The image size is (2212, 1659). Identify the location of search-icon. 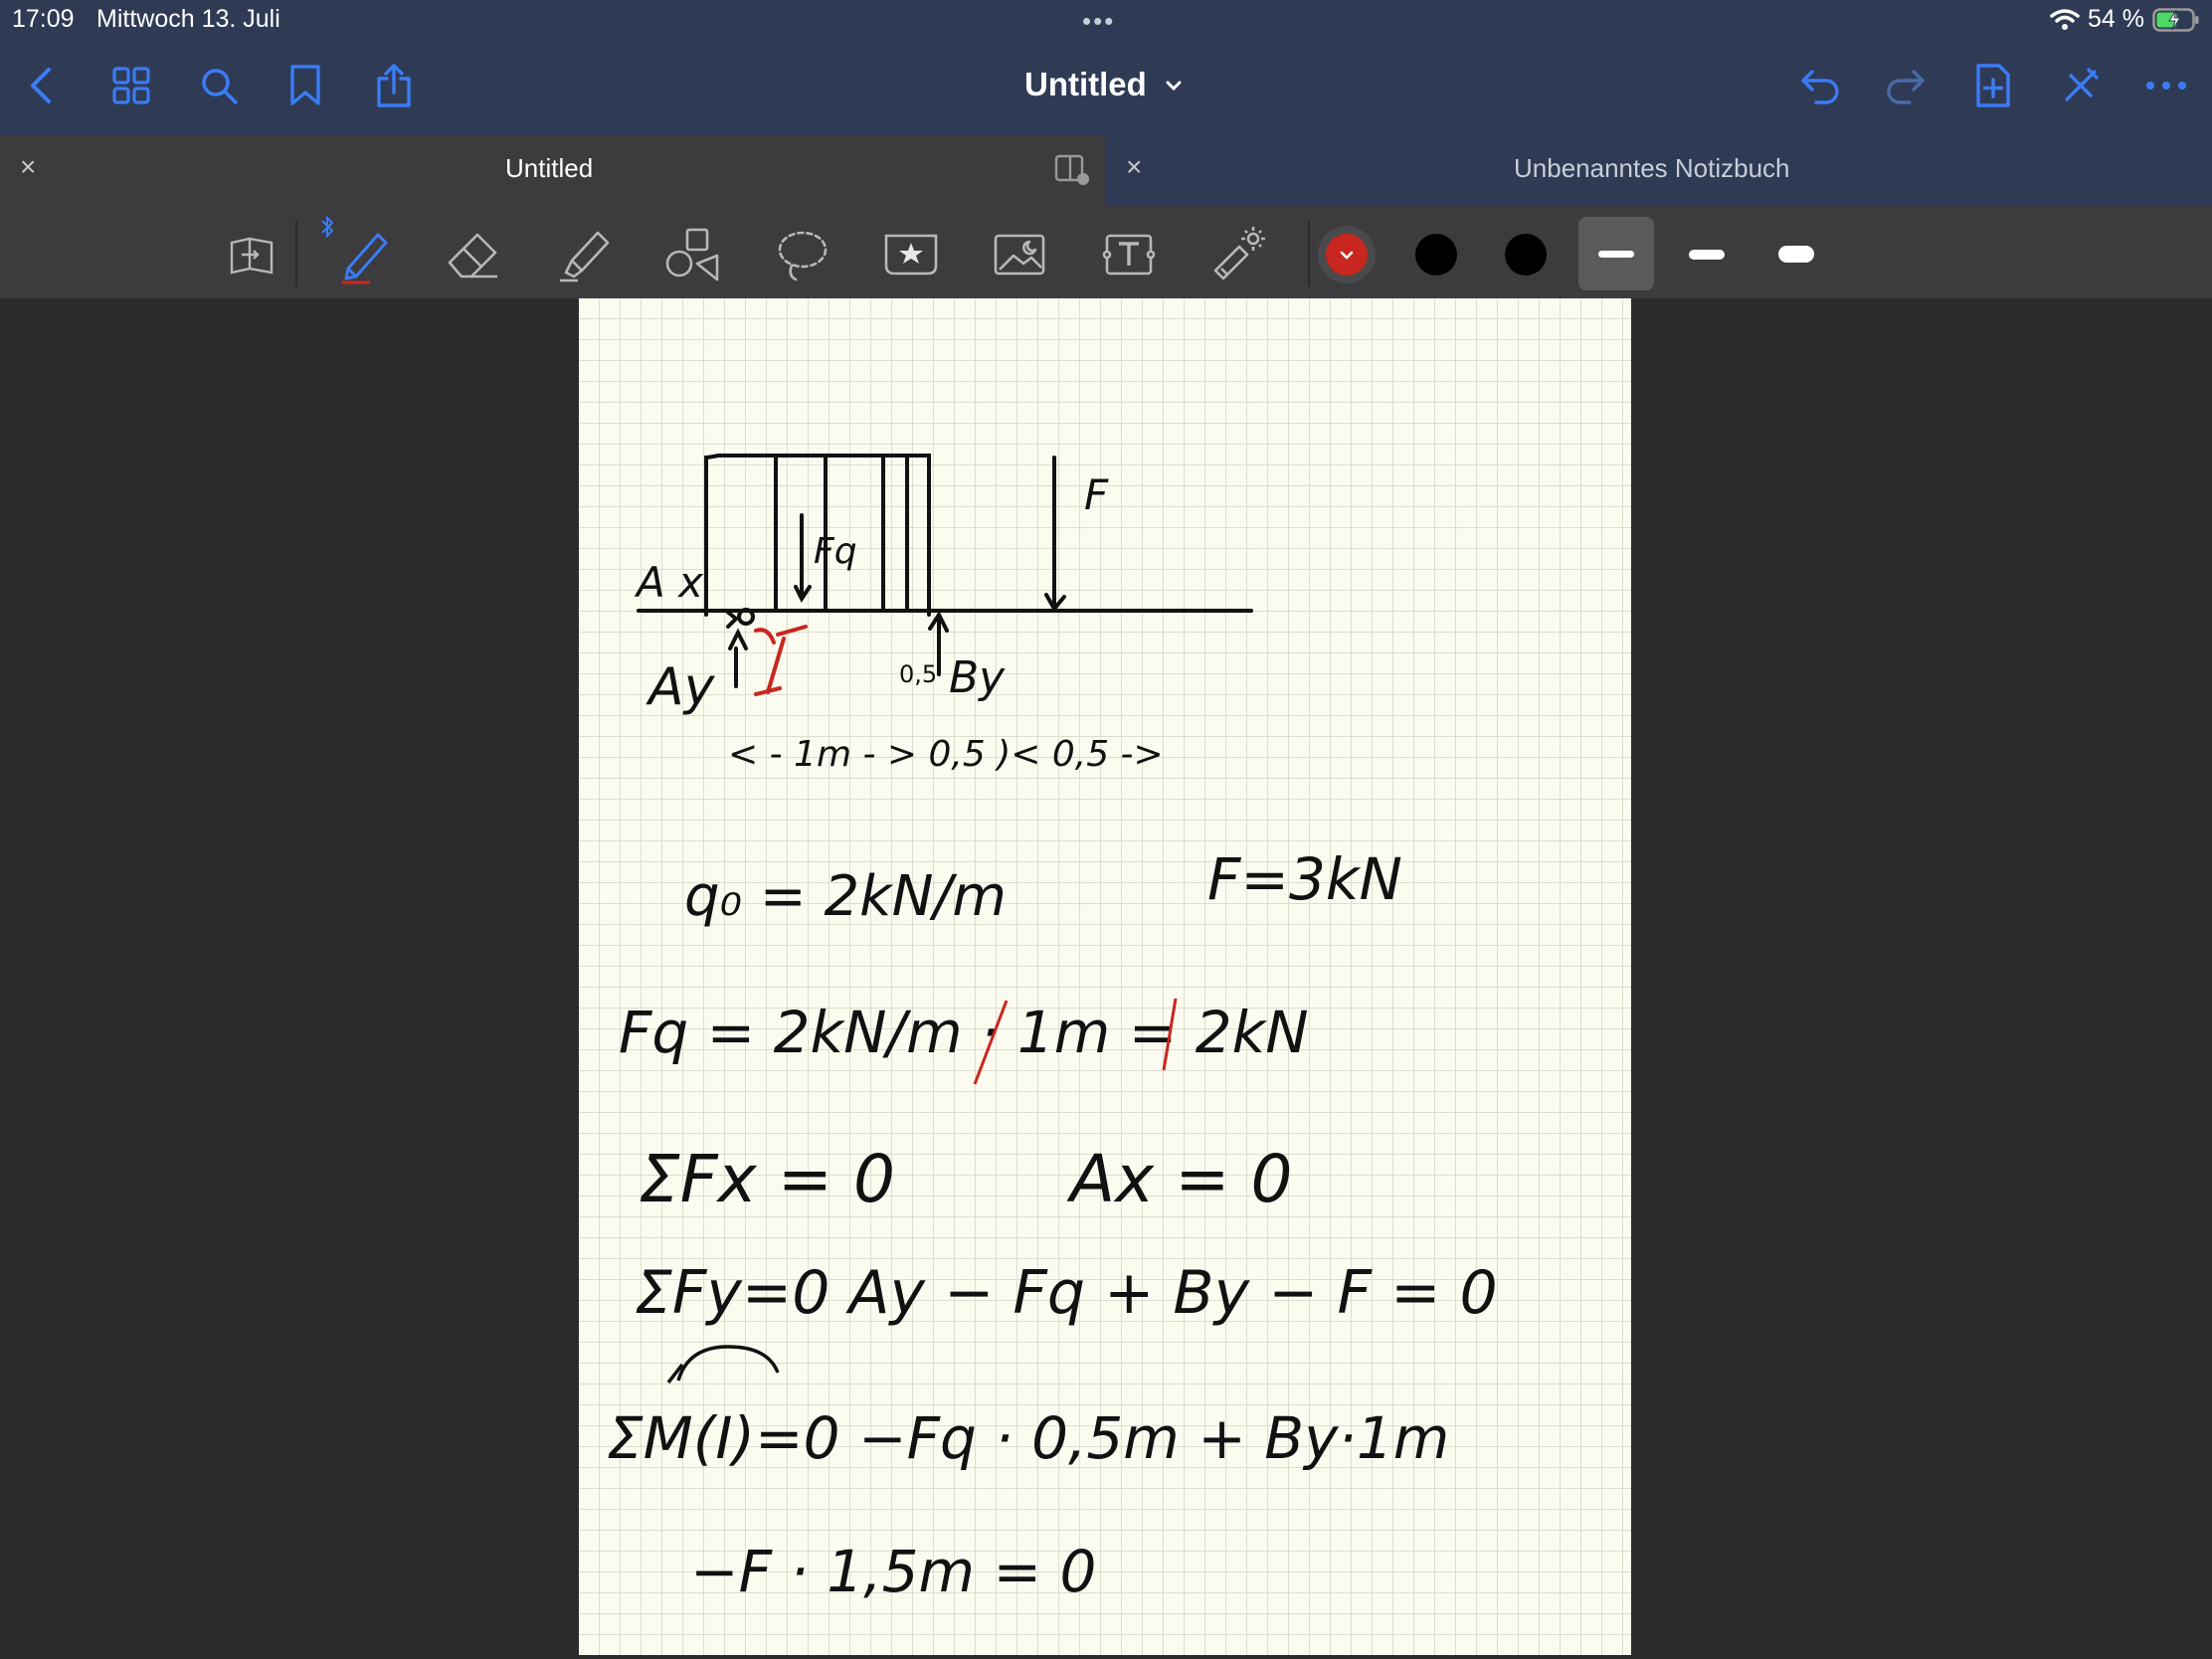
(219, 85).